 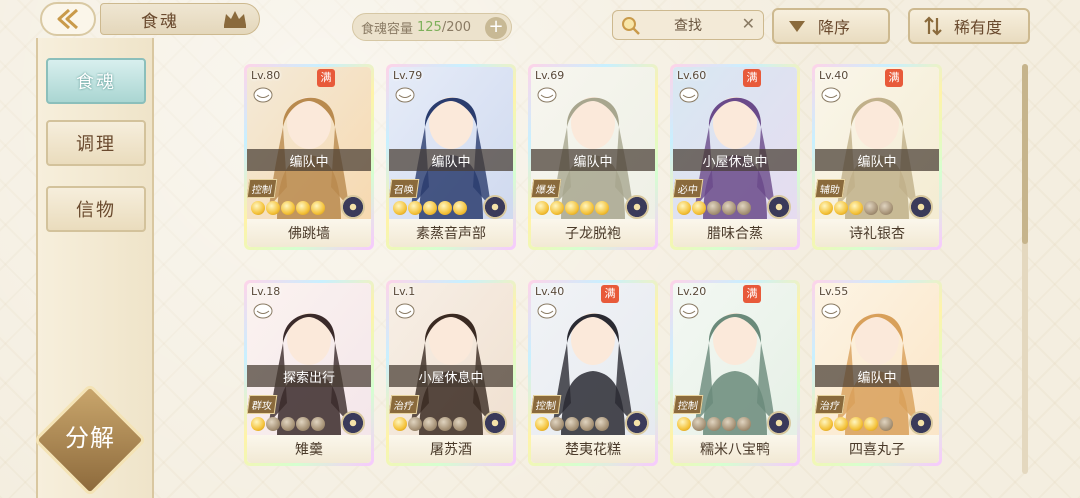 I want to click on food-soul-card: Lv.1 小屋休息中 治疗 屠苏酒, so click(x=451, y=373).